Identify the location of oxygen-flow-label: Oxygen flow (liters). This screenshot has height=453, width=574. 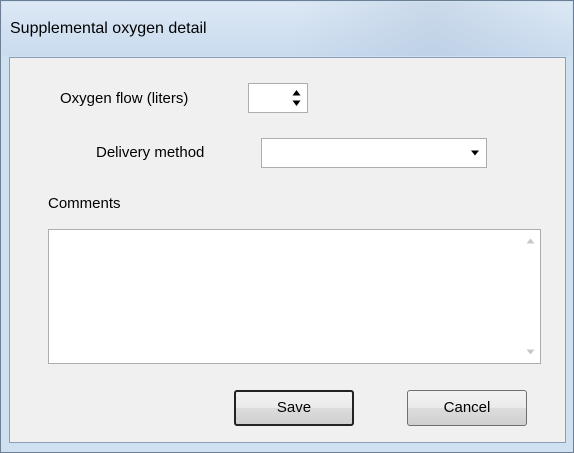
(124, 98).